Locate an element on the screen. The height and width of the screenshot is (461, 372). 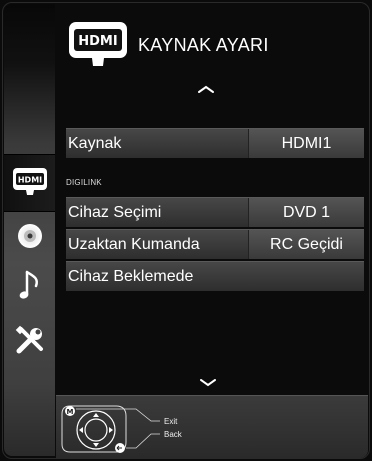
source-value: HDMI1 is located at coordinates (306, 143).